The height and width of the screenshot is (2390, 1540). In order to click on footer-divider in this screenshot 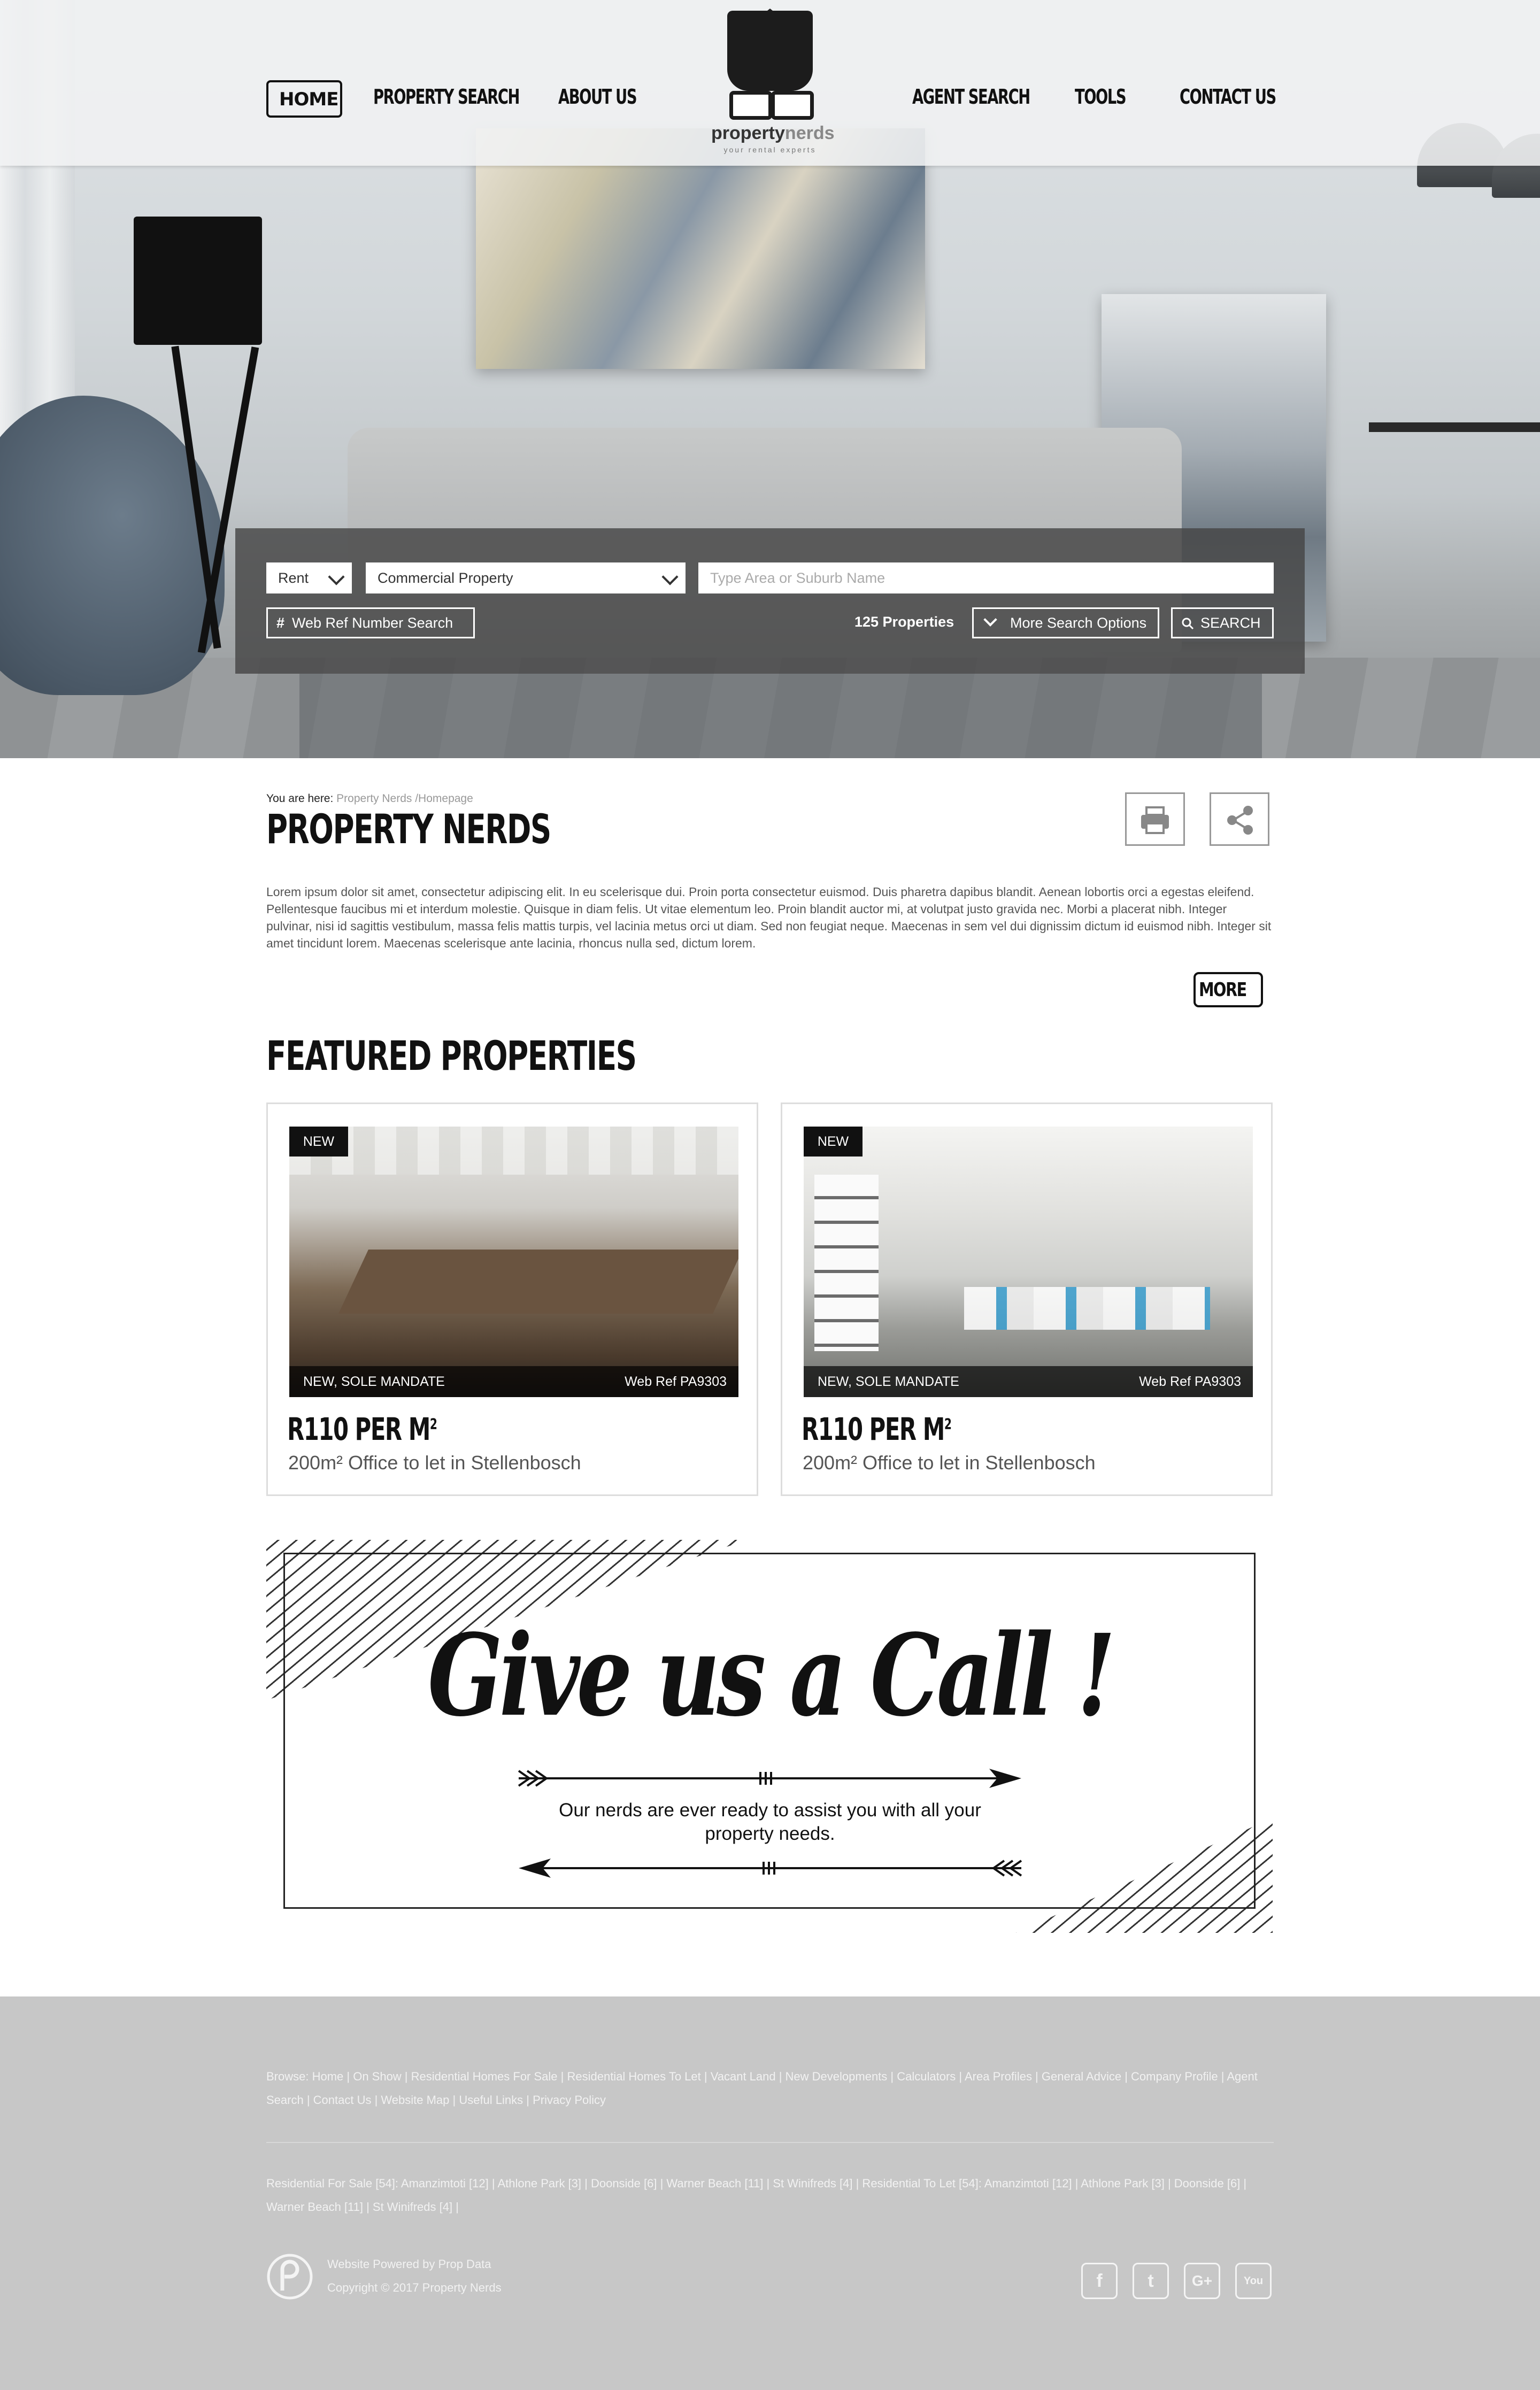, I will do `click(770, 2142)`.